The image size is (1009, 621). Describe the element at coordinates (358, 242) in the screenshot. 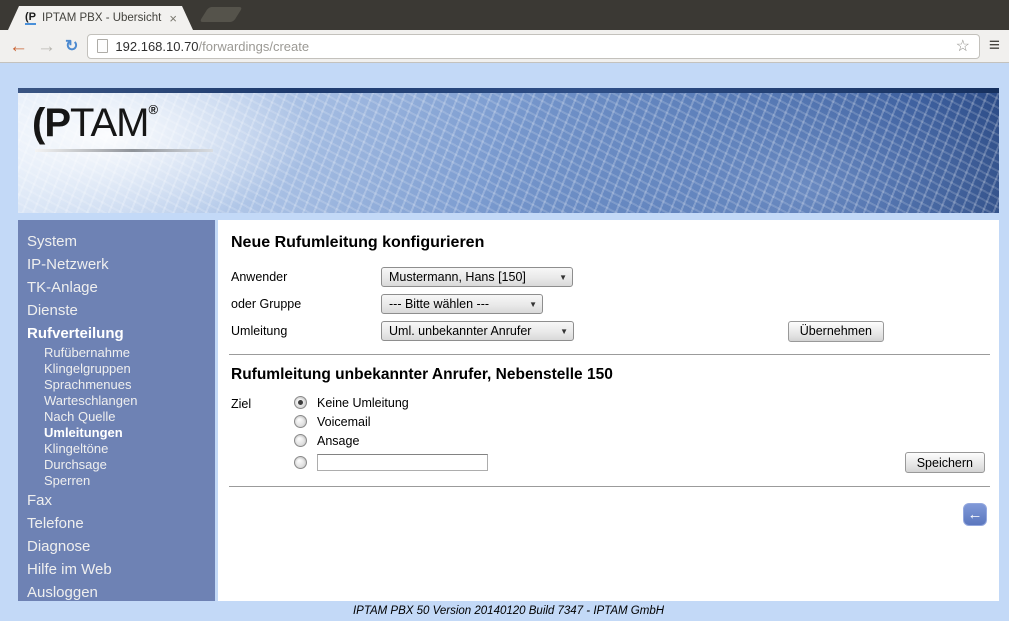

I see `page-title: Neue Rufumleitung konfigurieren` at that location.